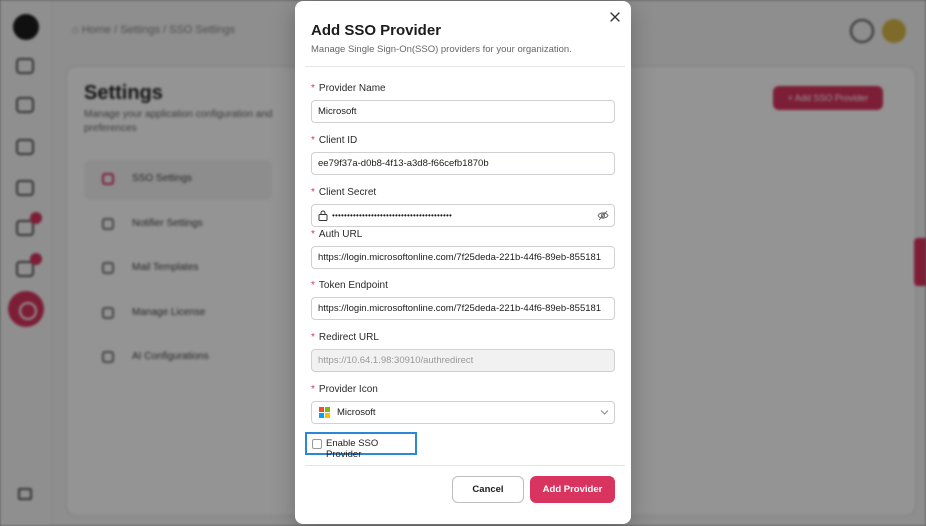  Describe the element at coordinates (603, 215) in the screenshot. I see `eye-slash-icon` at that location.